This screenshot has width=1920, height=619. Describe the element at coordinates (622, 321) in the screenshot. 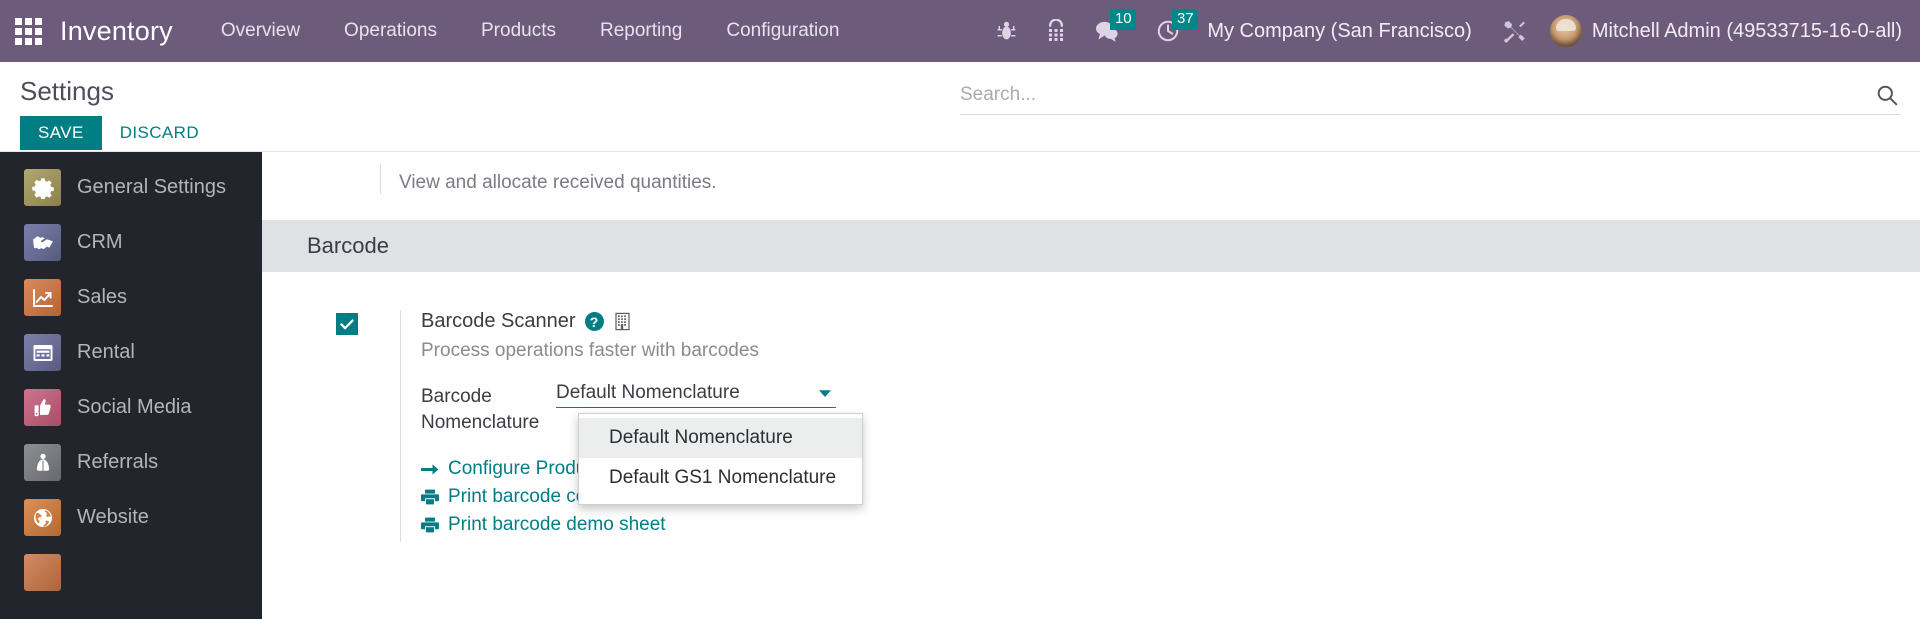

I see `company-building-icon` at that location.